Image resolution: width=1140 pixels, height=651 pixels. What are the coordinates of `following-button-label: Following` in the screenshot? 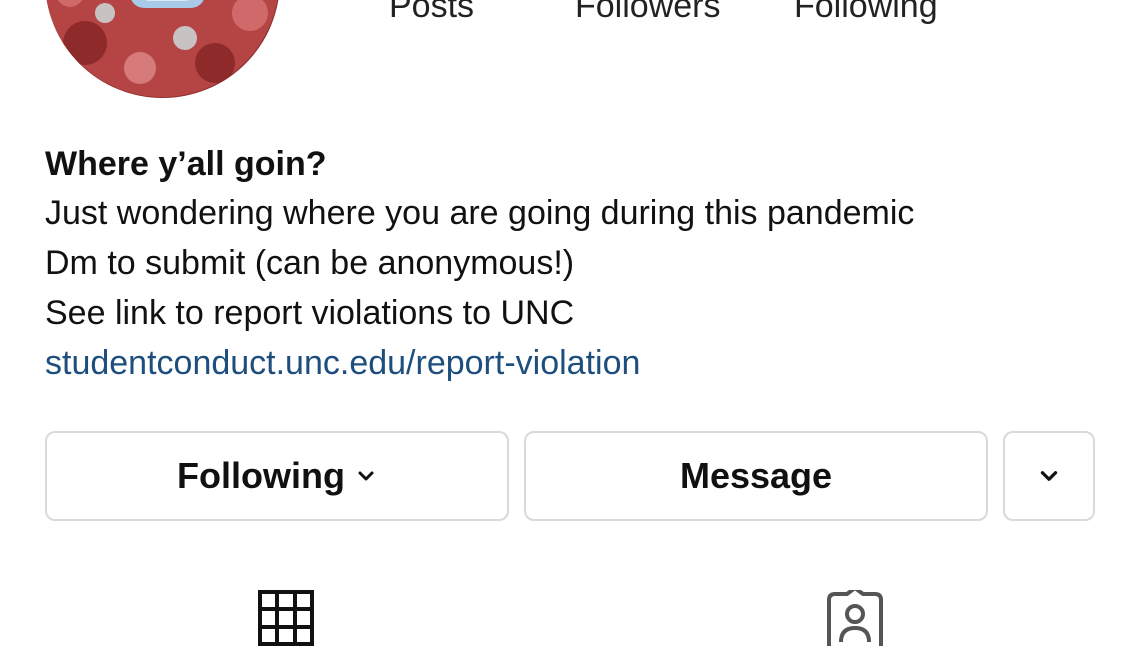 It's located at (261, 475).